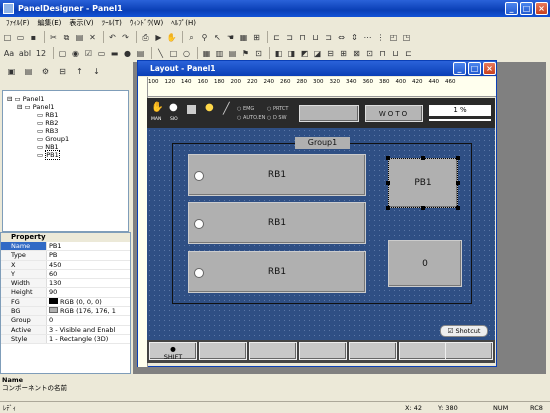  Describe the element at coordinates (145, 37) in the screenshot. I see `print-icon: ⎙` at that location.